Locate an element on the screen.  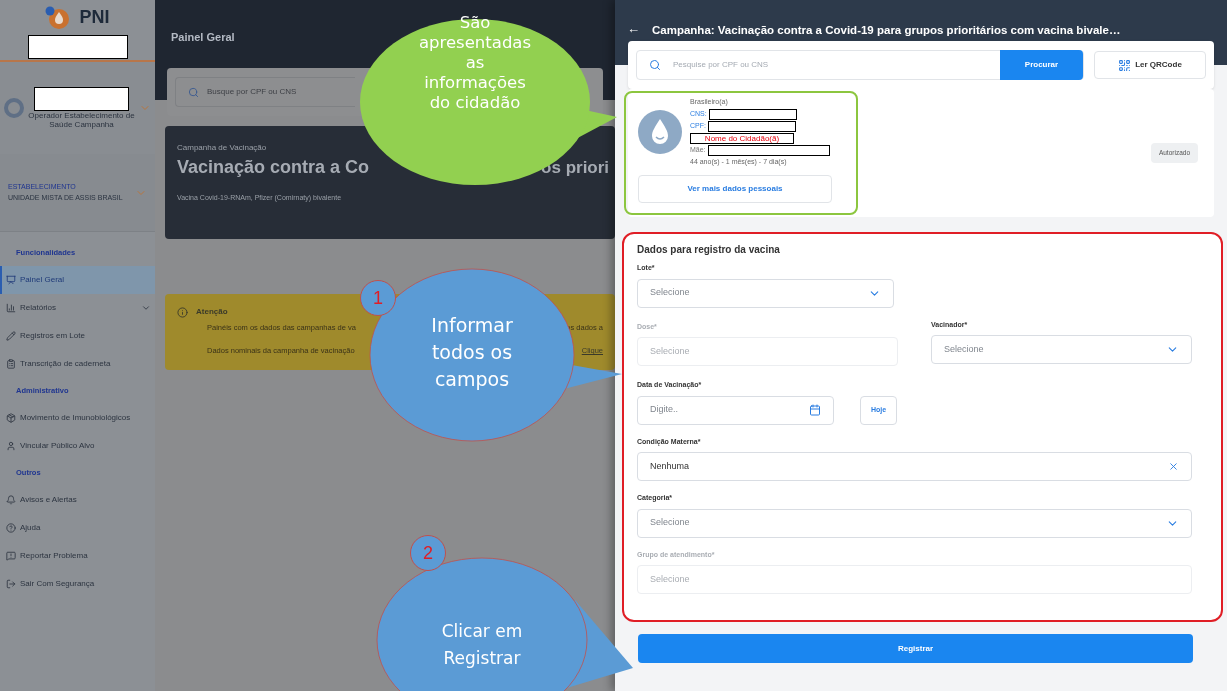
dashboard-icon is located at coordinates (11, 280).